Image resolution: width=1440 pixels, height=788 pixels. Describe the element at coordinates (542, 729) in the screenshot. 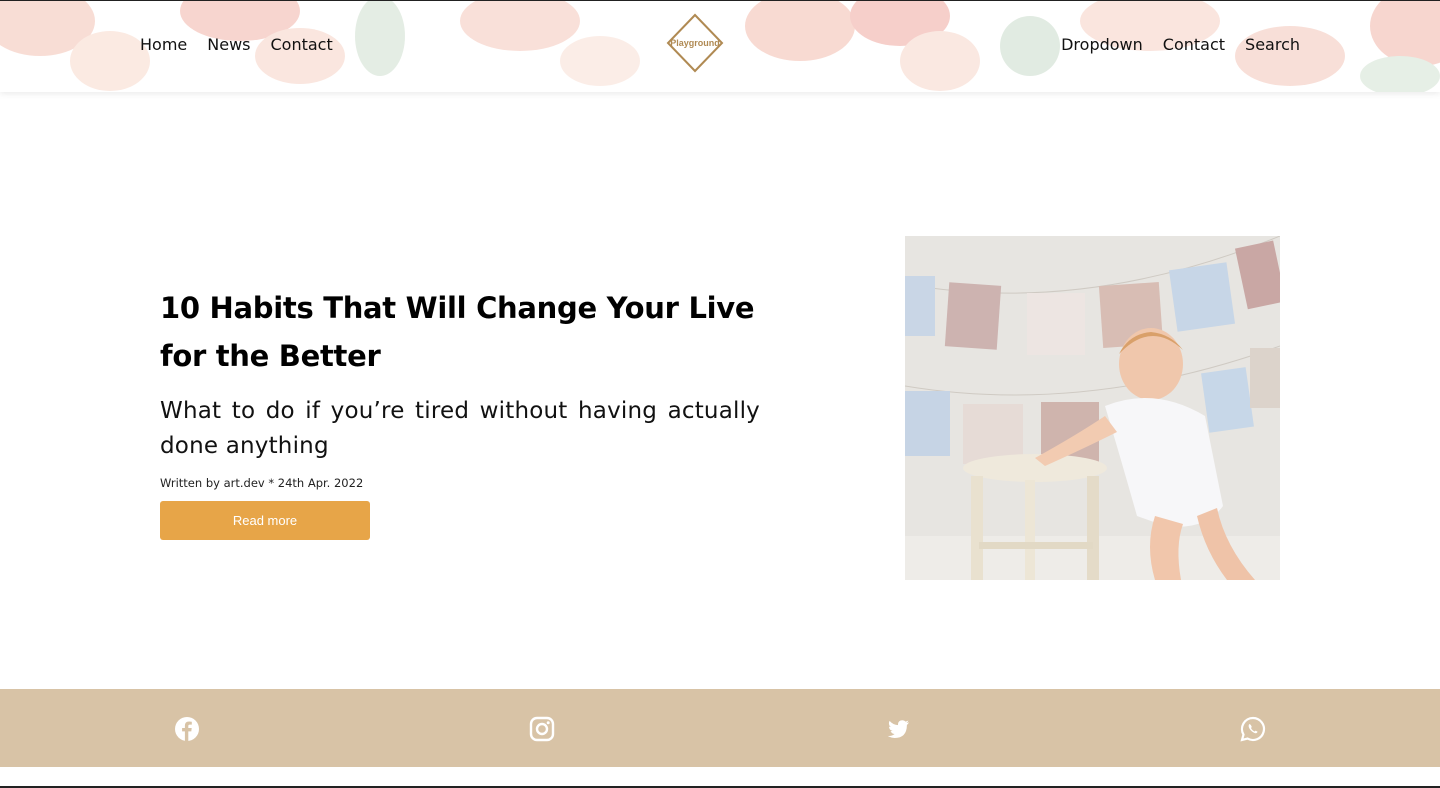

I see `instagram-icon` at that location.